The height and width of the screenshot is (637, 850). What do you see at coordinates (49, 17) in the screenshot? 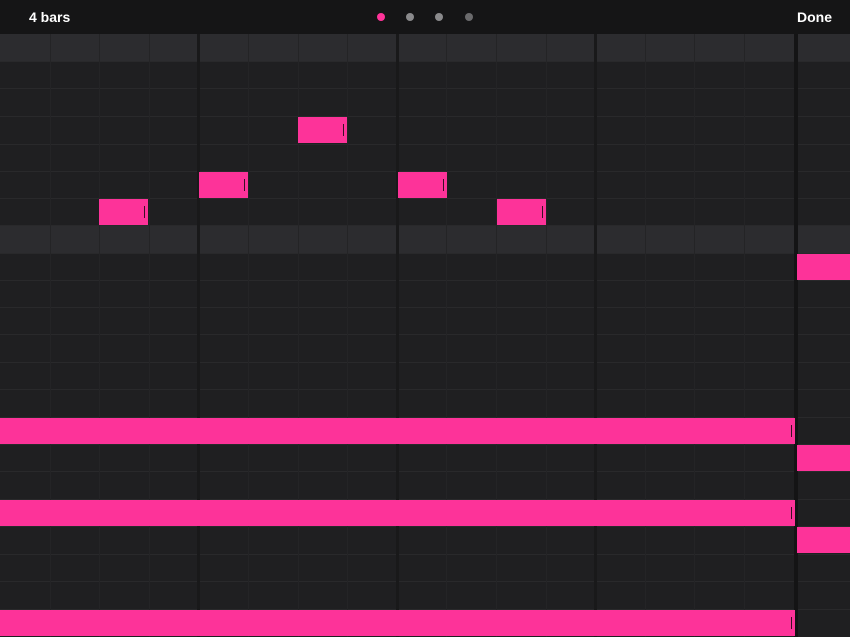
I see `bar-count-label: 4 bars` at bounding box center [49, 17].